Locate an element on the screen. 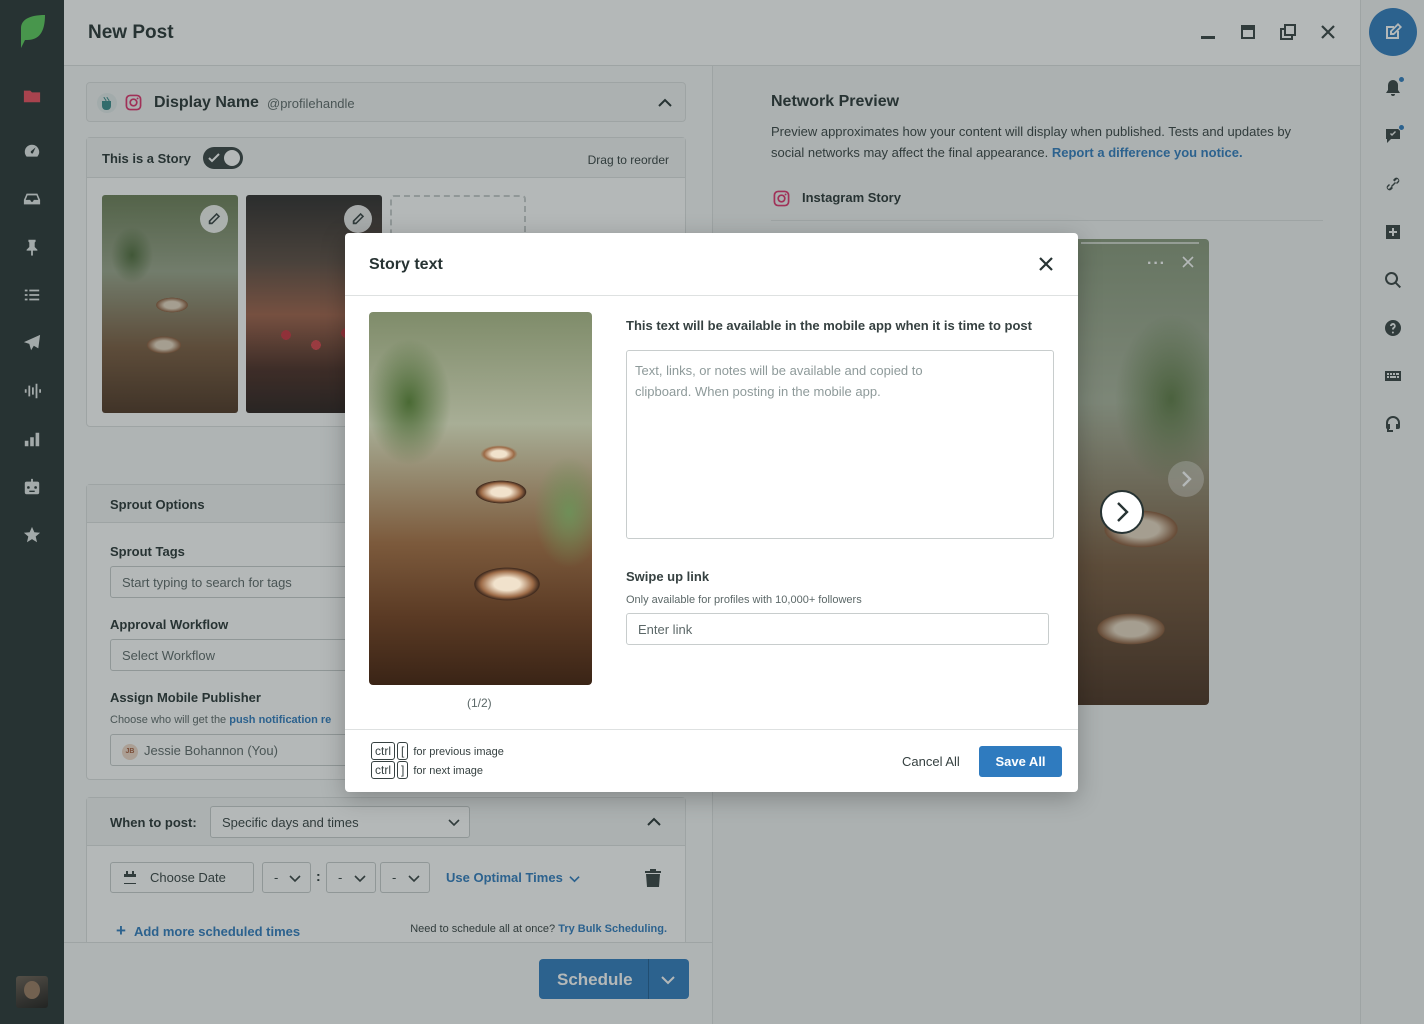  story-text-input is located at coordinates (840, 444).